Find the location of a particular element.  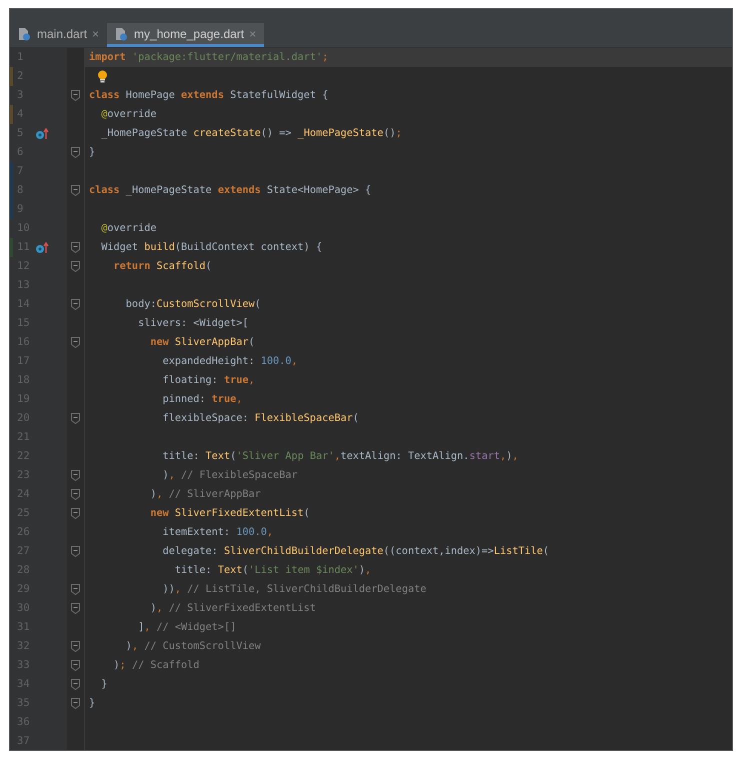

code-line: floating: true, is located at coordinates (208, 381).